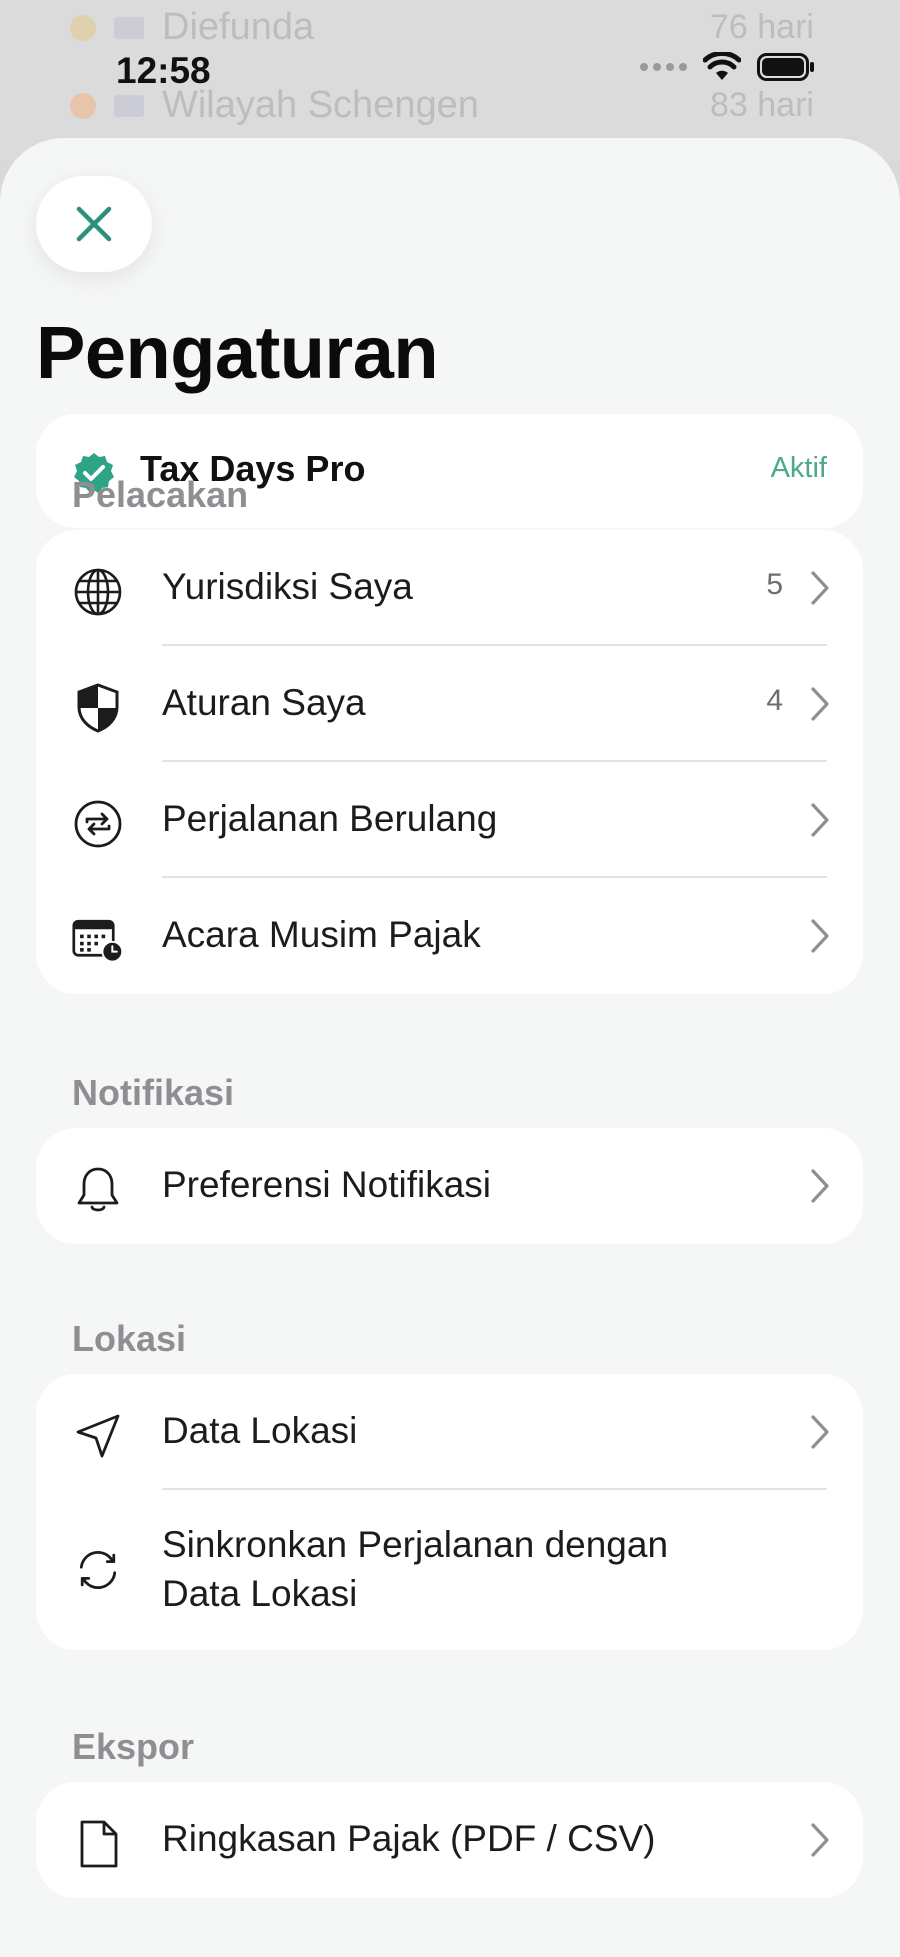 This screenshot has height=1957, width=900. I want to click on export-card: Ringkasan Pajak (PDF / CSV), so click(449, 1840).